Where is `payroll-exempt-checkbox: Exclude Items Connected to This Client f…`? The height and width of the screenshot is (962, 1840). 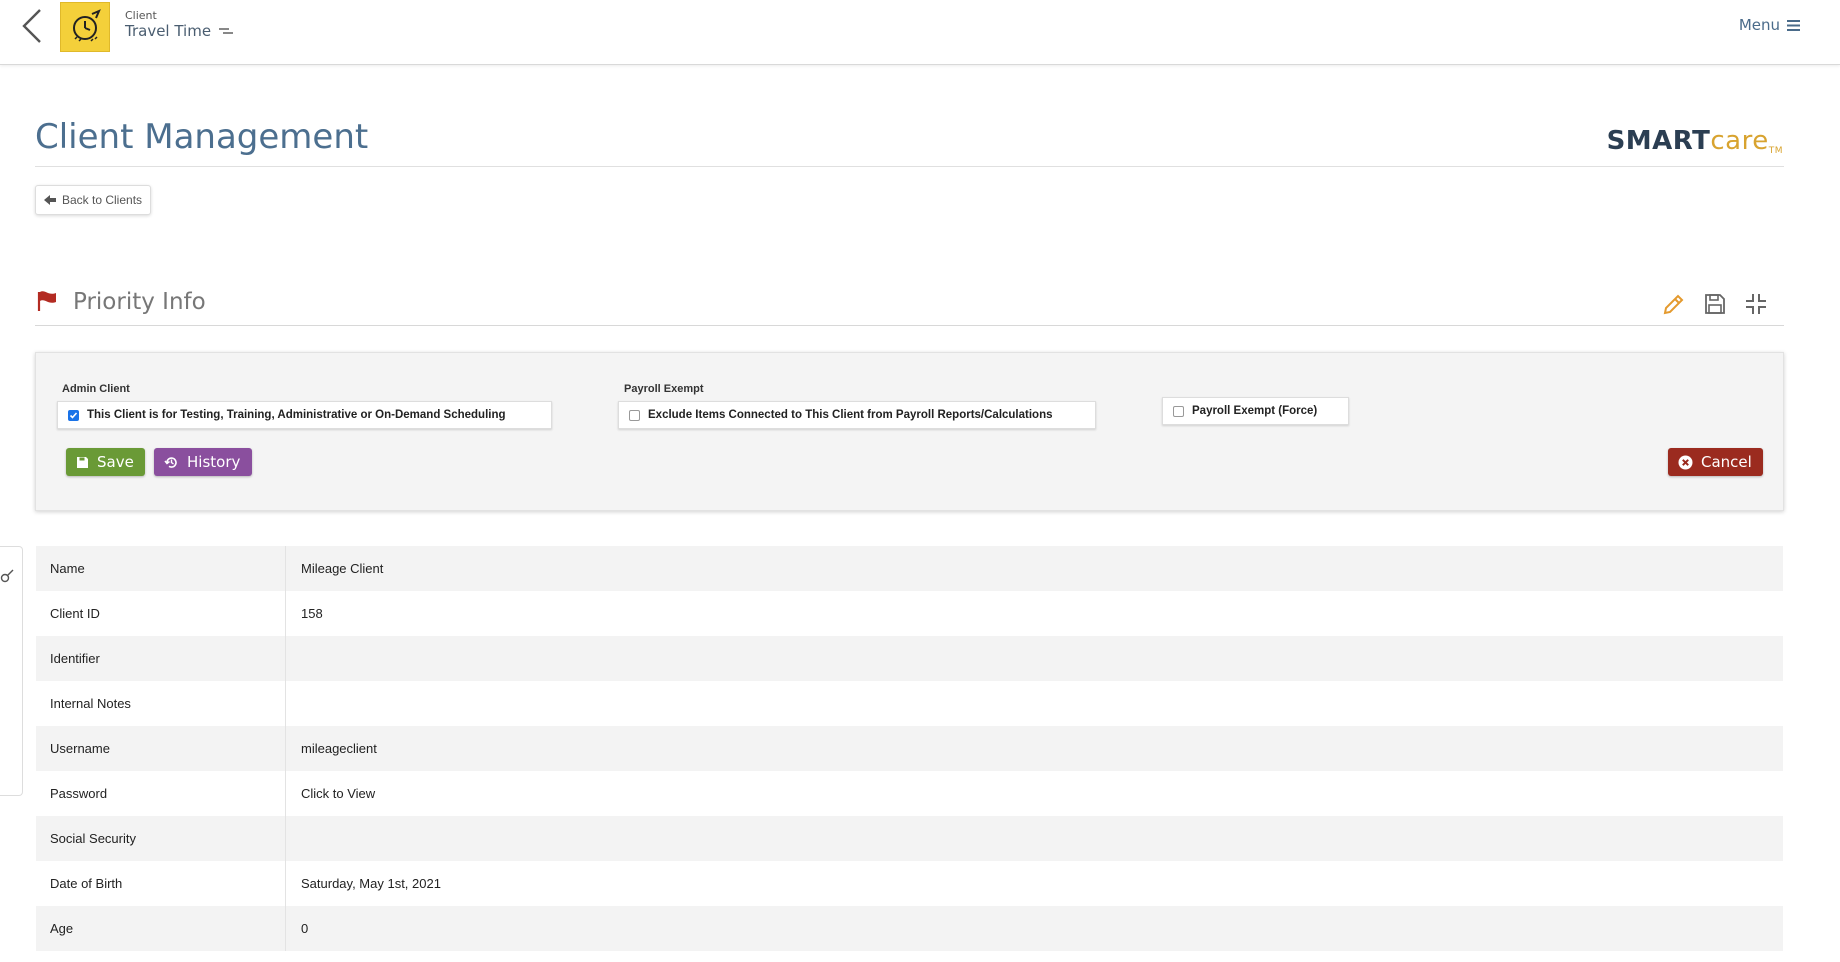
payroll-exempt-checkbox: Exclude Items Connected to This Client f… is located at coordinates (857, 415).